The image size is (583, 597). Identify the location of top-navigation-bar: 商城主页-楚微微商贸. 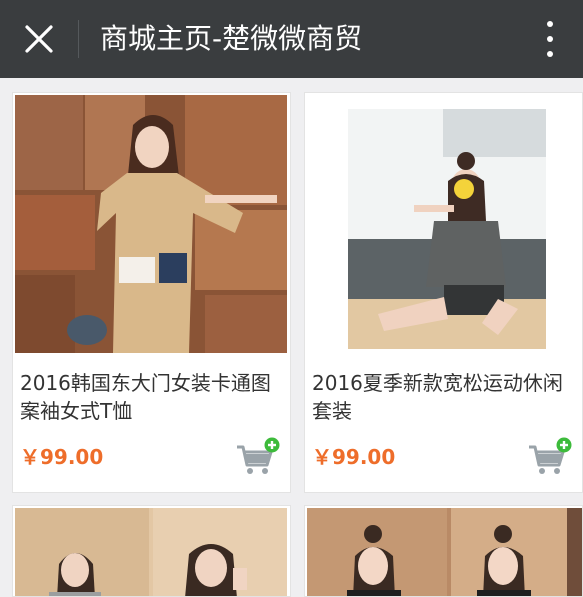
(291, 39).